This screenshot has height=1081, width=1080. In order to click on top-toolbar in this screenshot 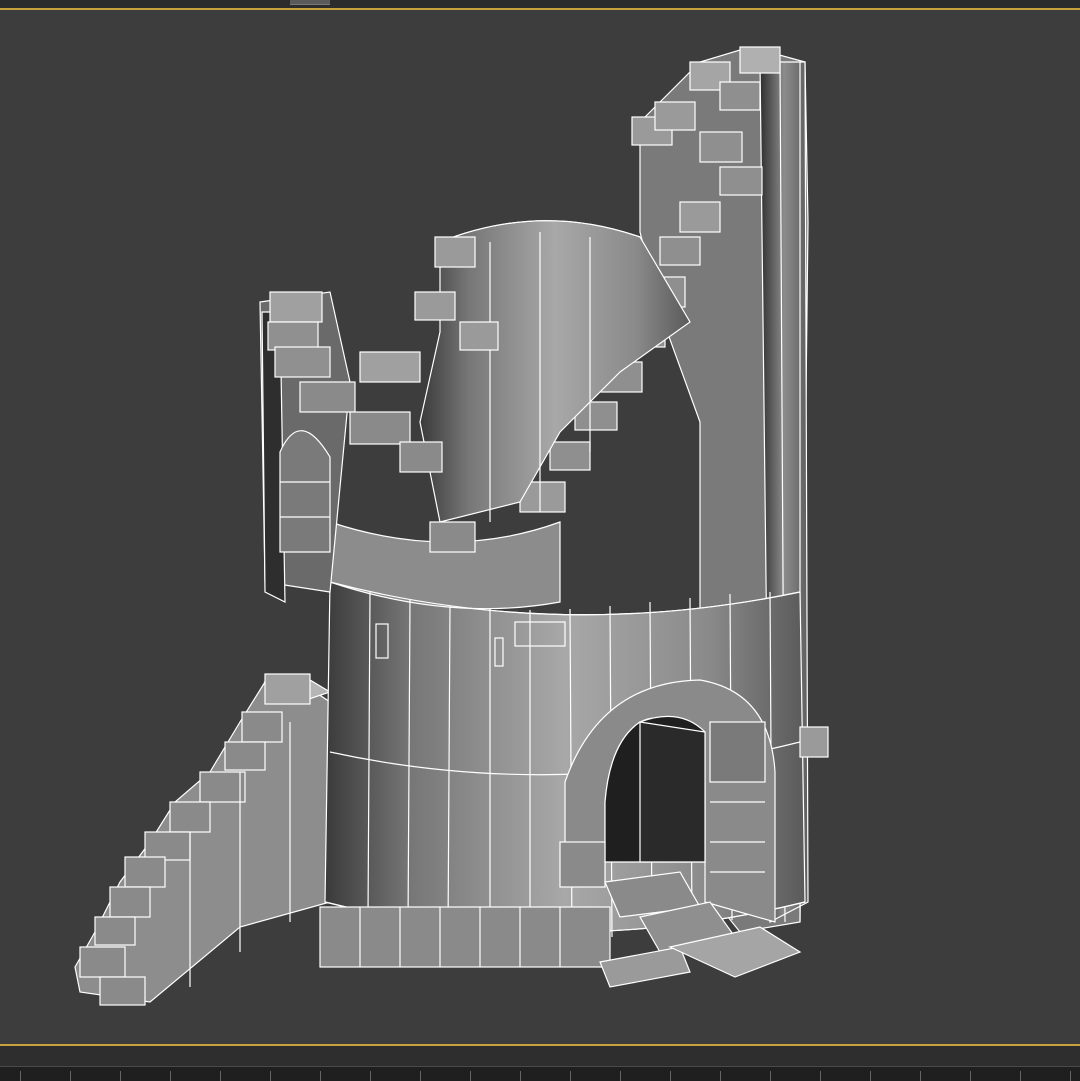, I will do `click(540, 4)`.